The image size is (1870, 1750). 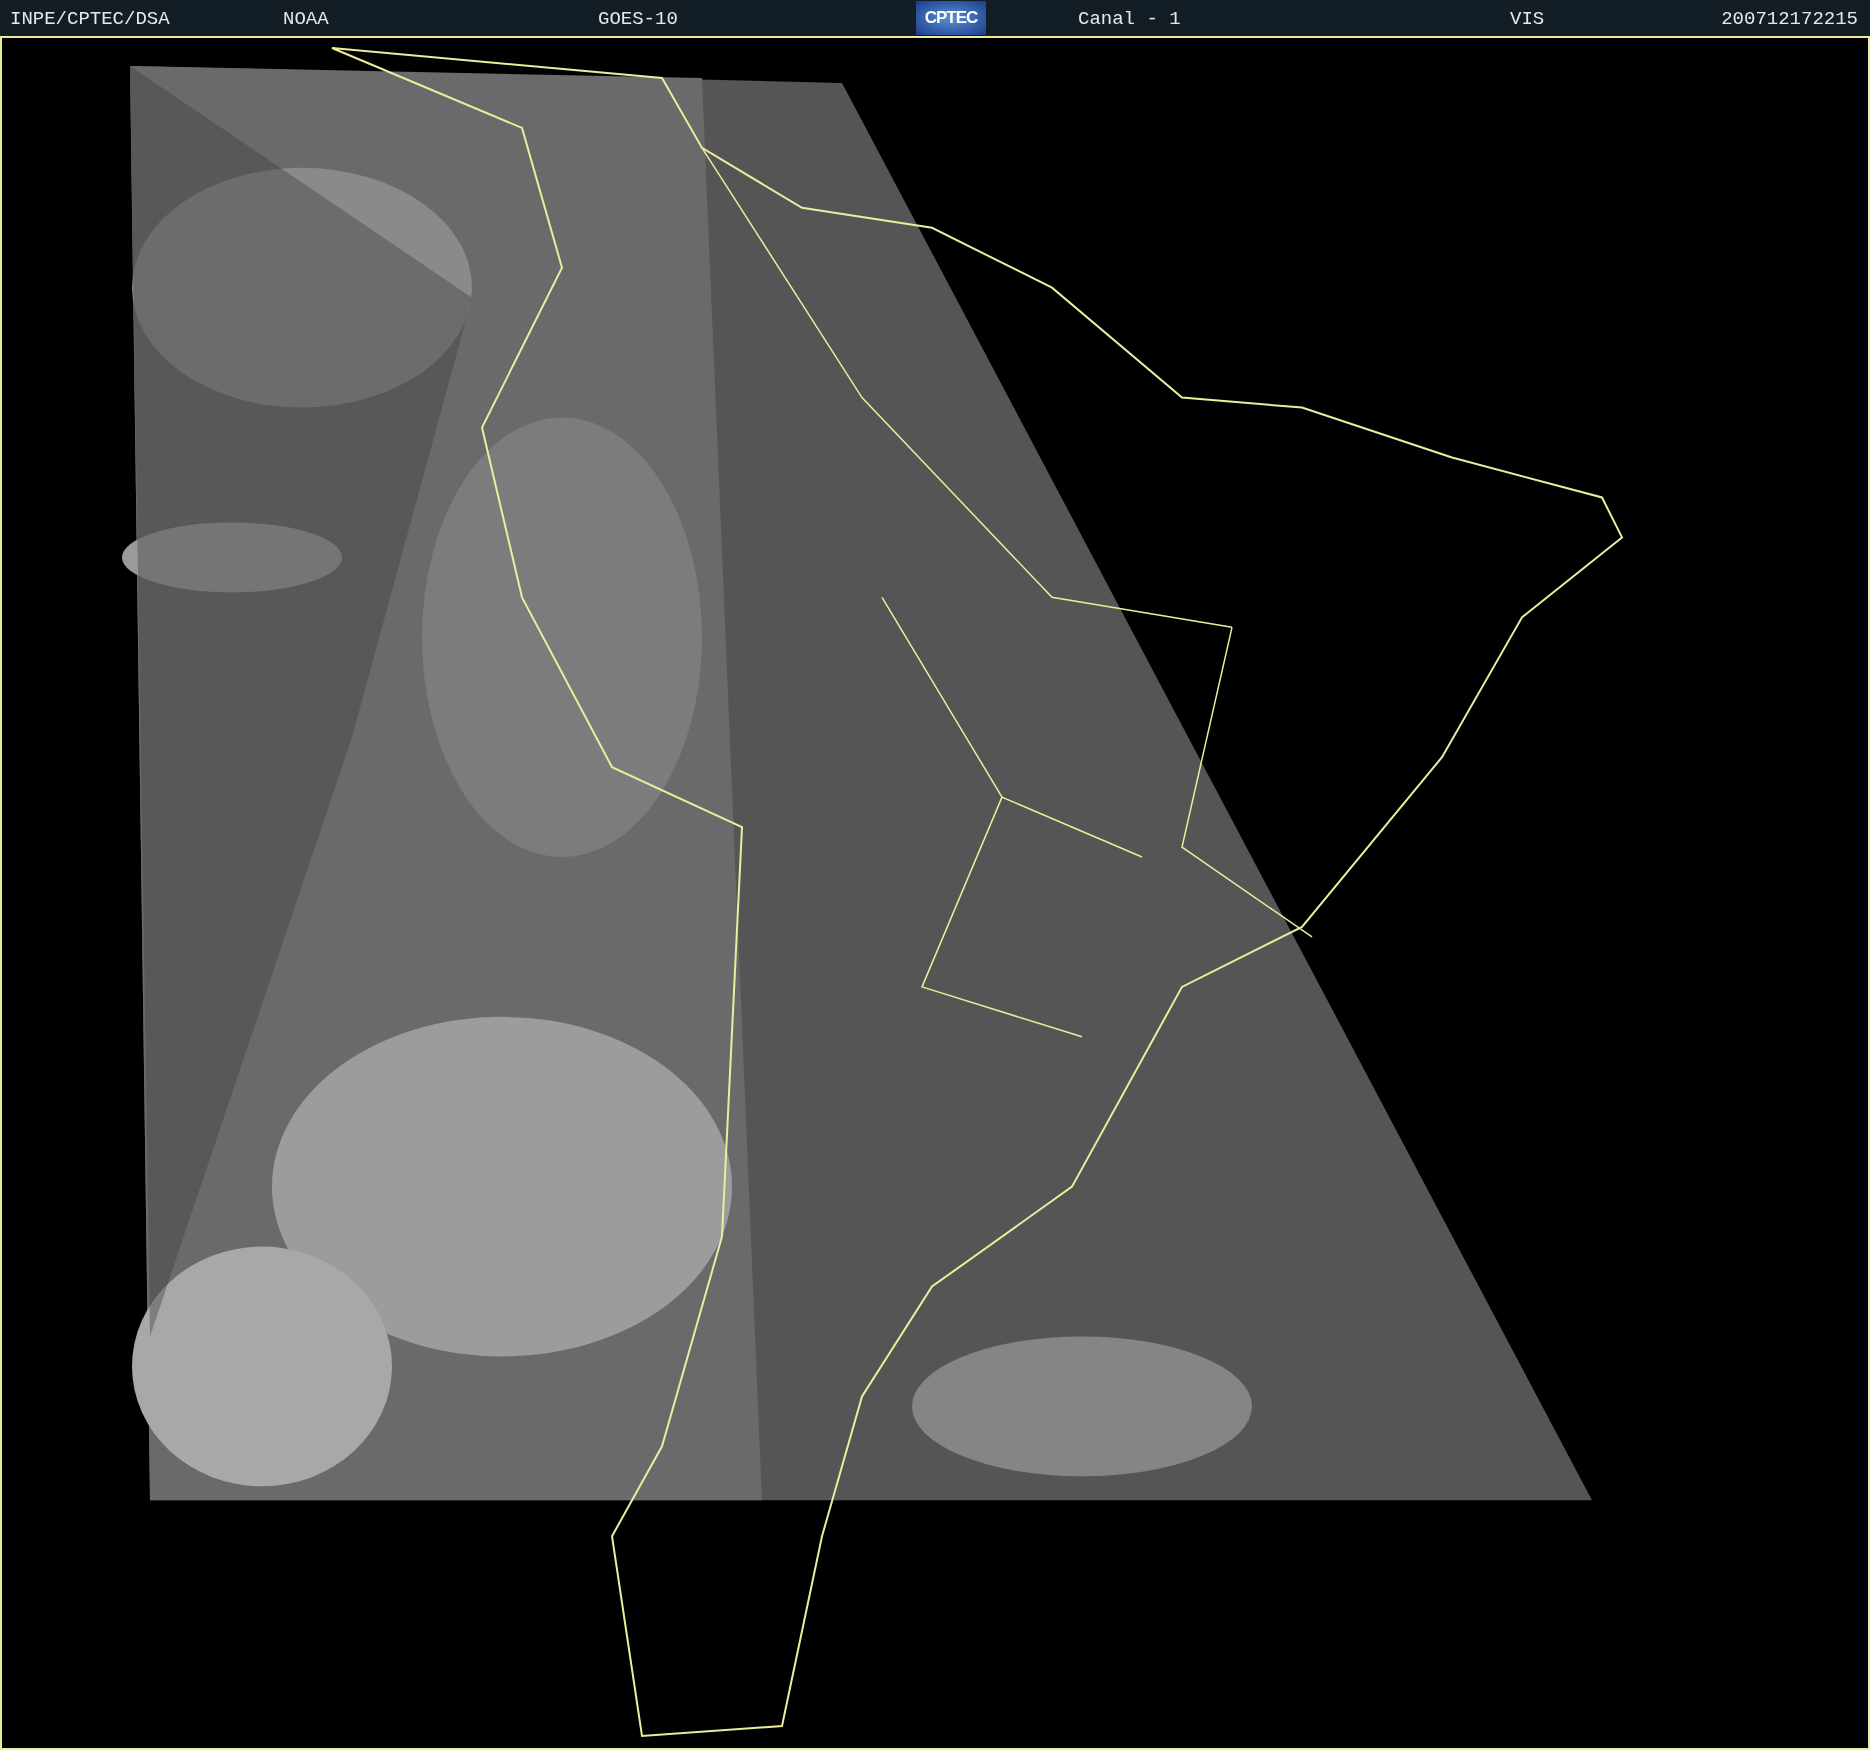 I want to click on header-label: GOES-10, so click(x=638, y=19).